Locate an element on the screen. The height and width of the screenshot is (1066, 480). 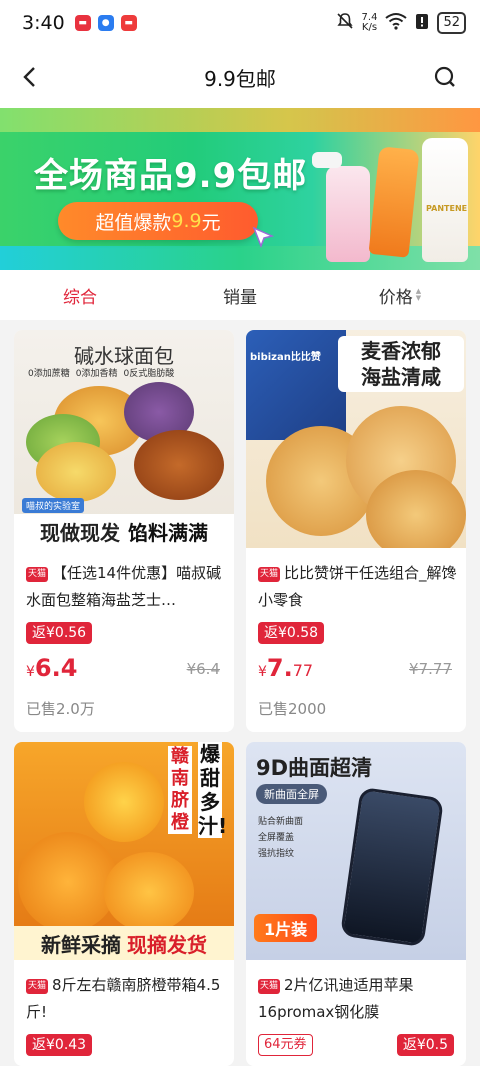
image-bottom-banner: 新鲜采摘 现摘发货 is located at coordinates (124, 943).